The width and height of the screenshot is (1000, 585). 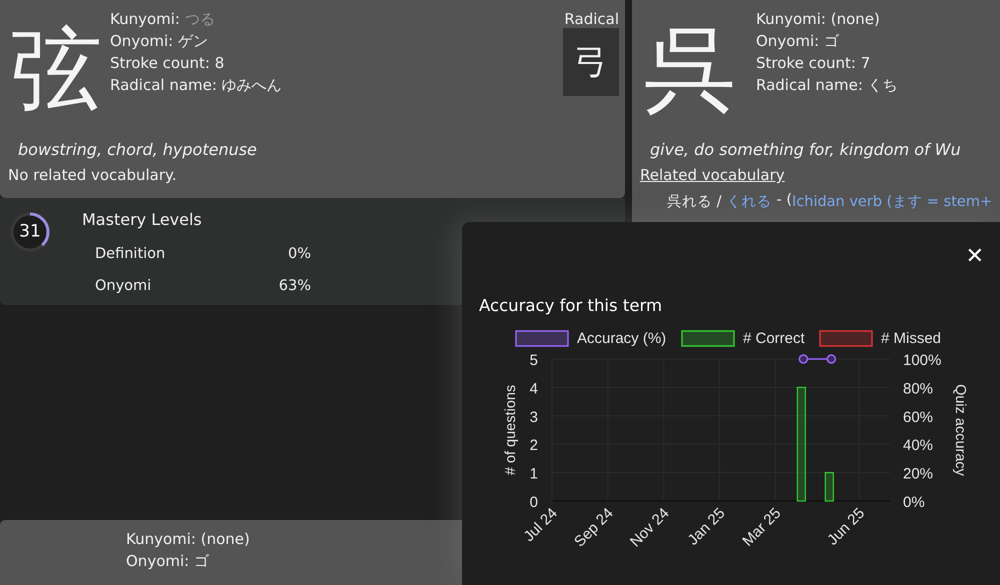 What do you see at coordinates (817, 359) in the screenshot?
I see `accuracy-line` at bounding box center [817, 359].